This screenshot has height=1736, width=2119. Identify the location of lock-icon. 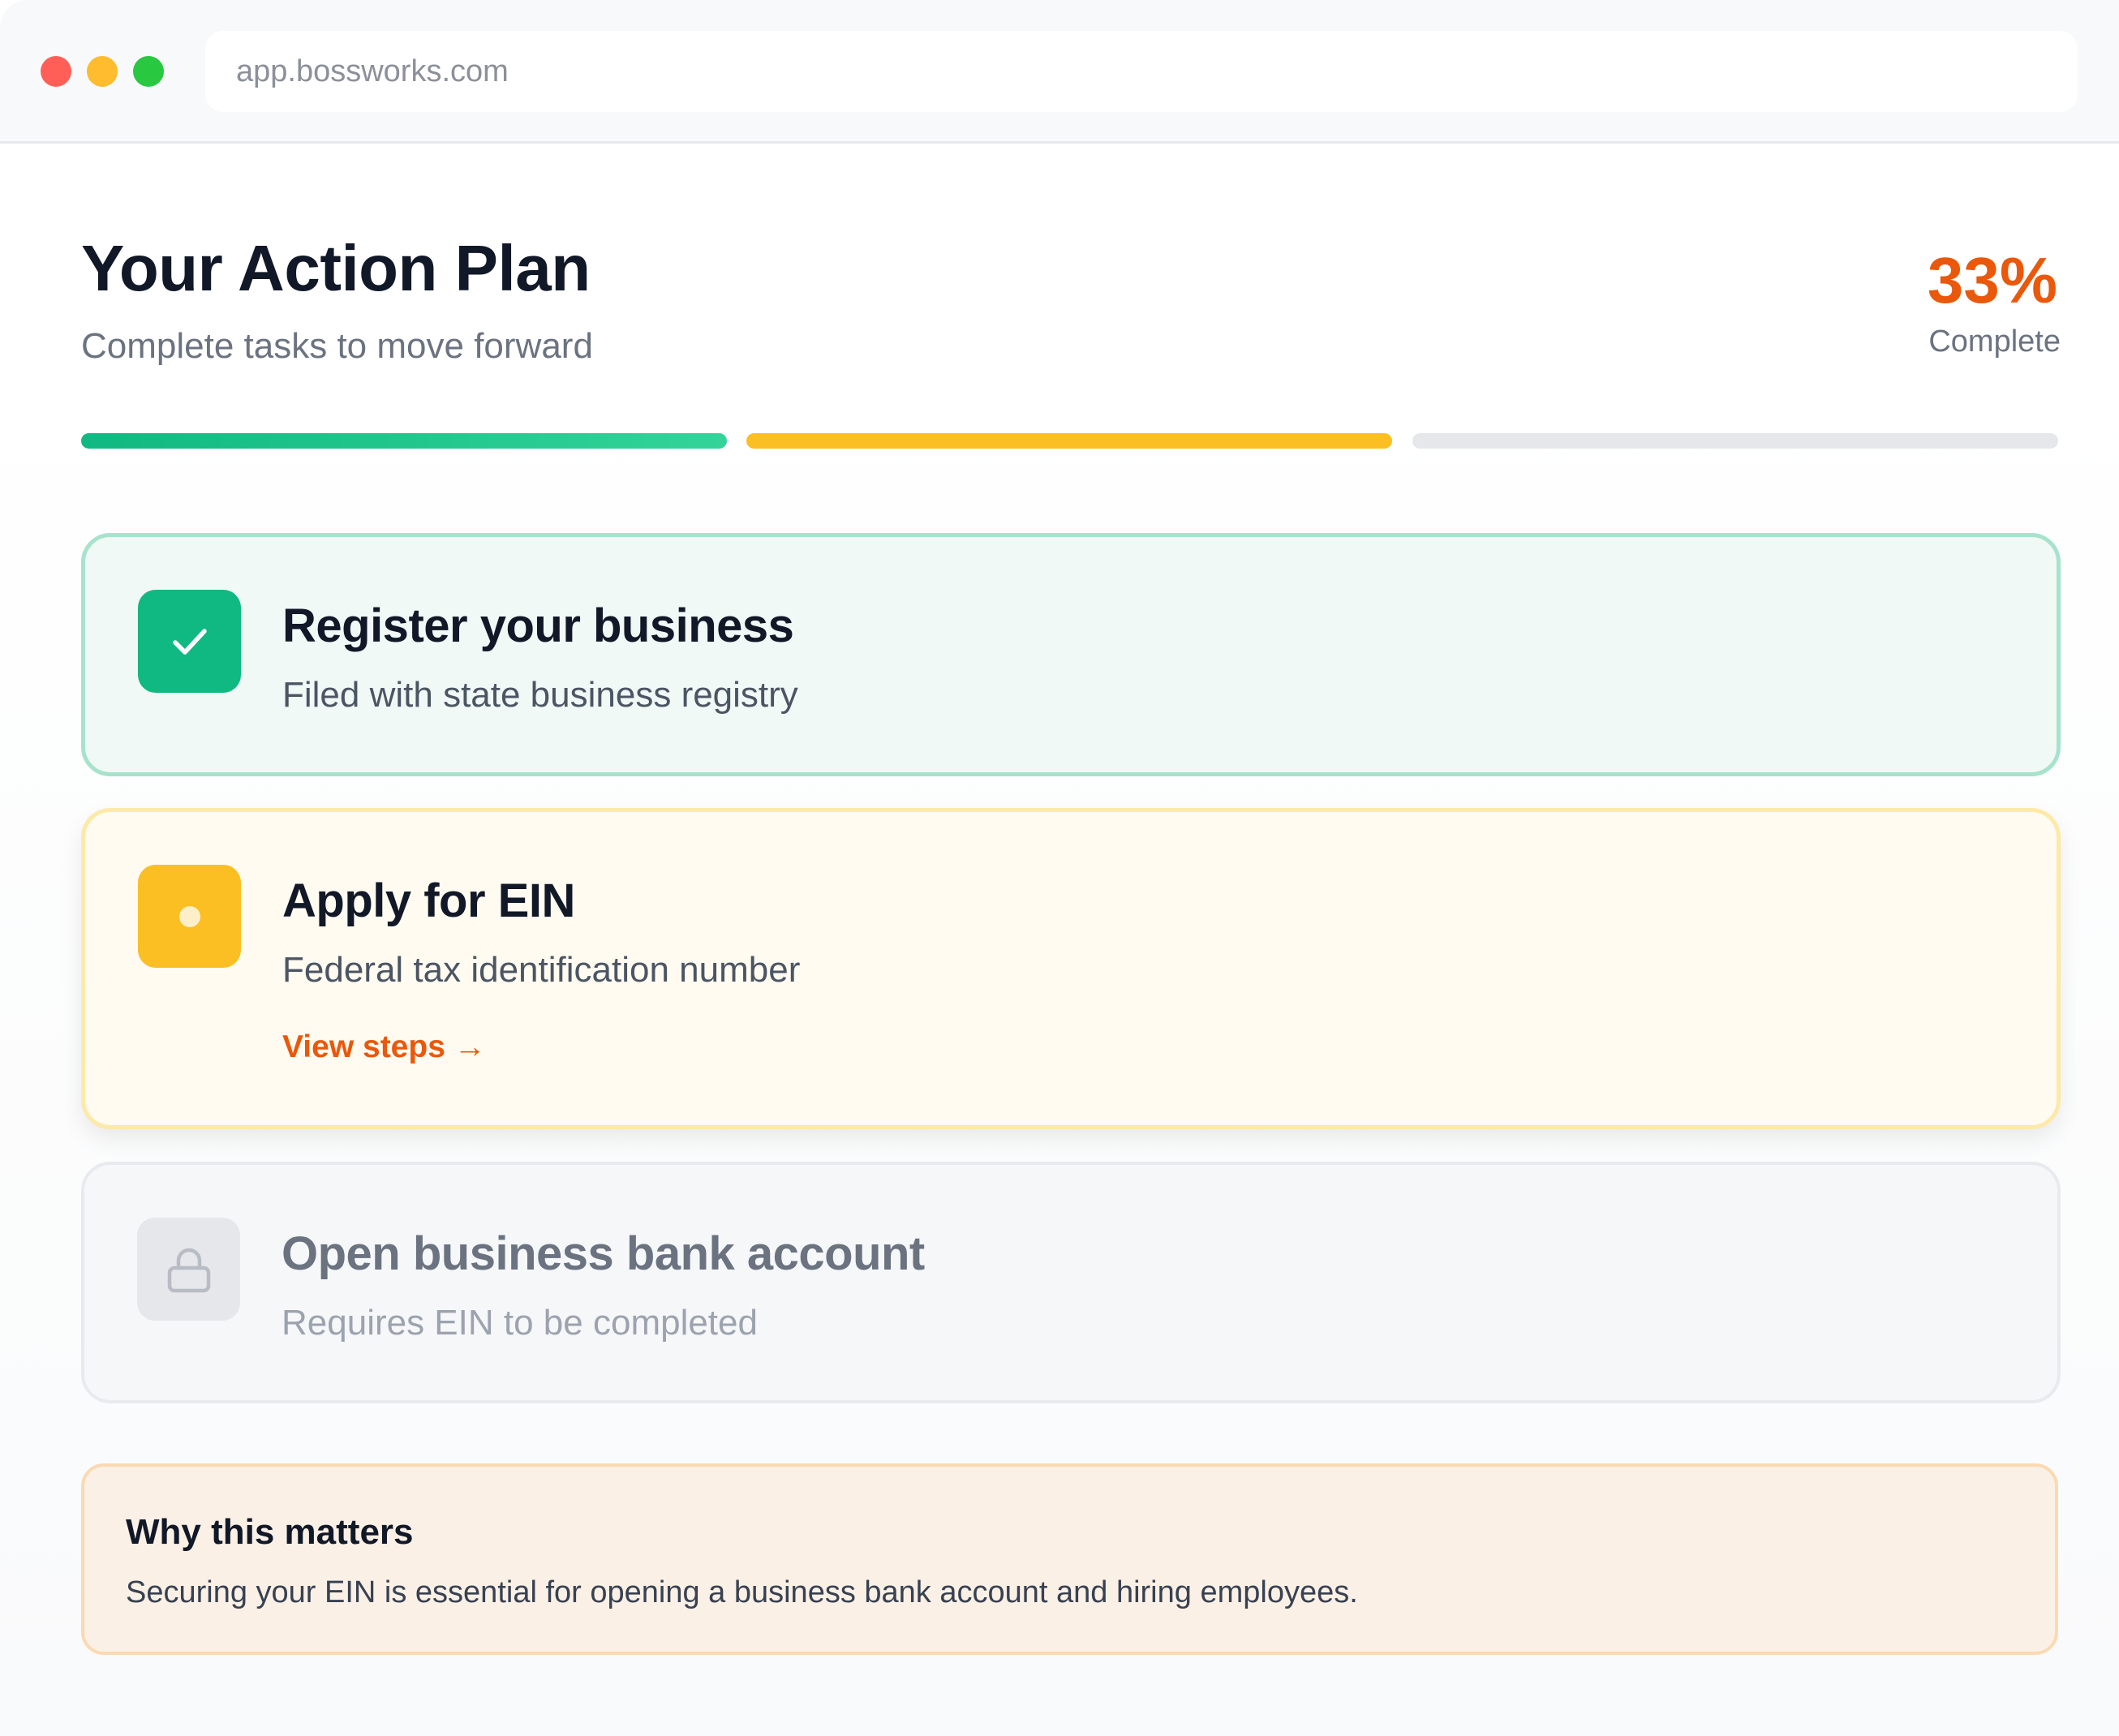
(188, 1269).